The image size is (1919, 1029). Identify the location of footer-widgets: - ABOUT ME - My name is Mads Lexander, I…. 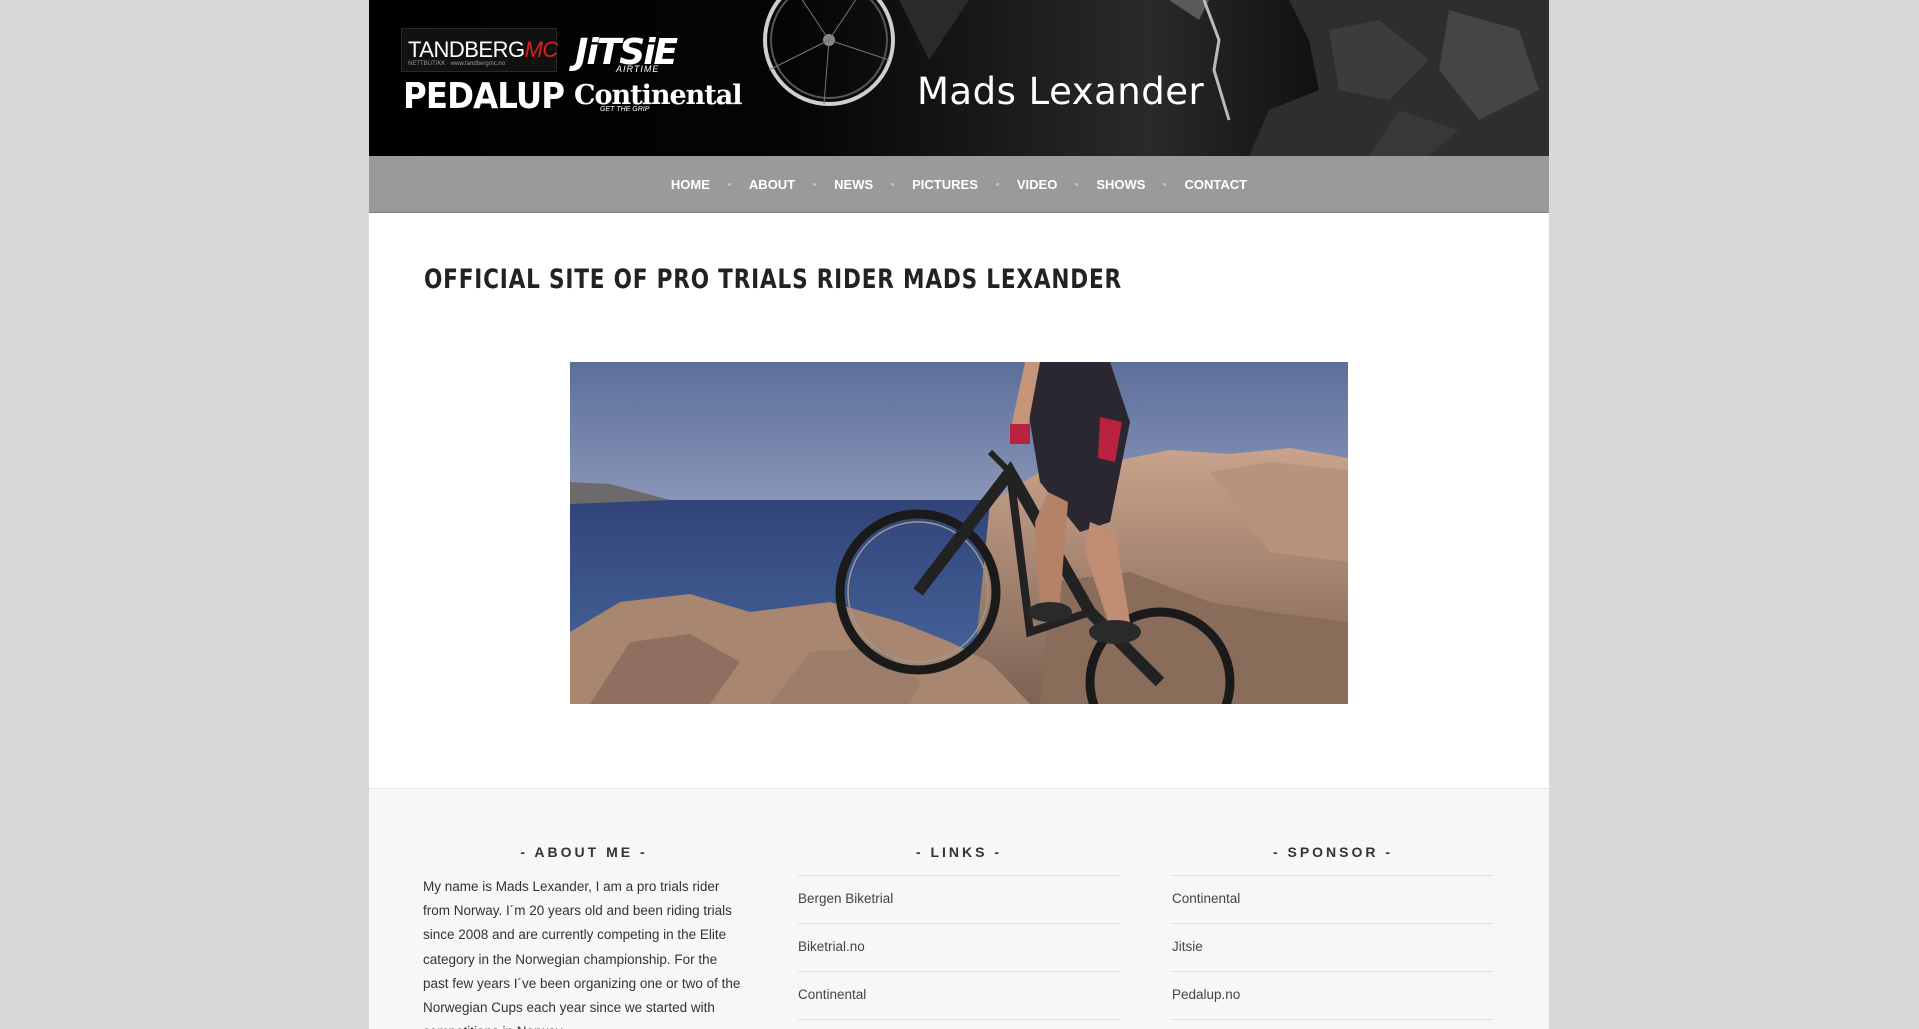
(959, 908).